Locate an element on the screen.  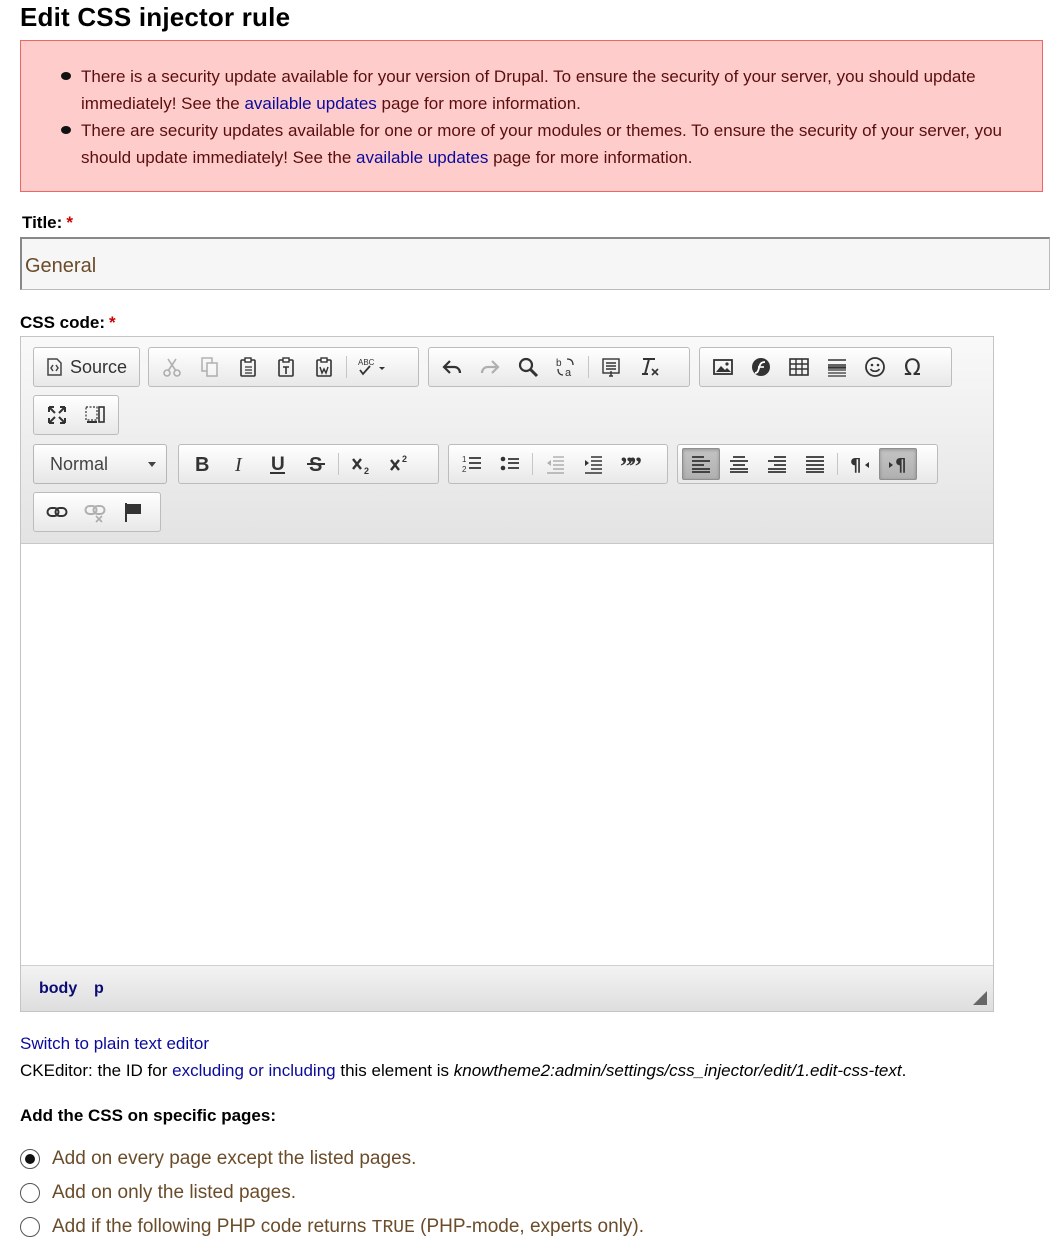
unlink-button is located at coordinates (95, 512).